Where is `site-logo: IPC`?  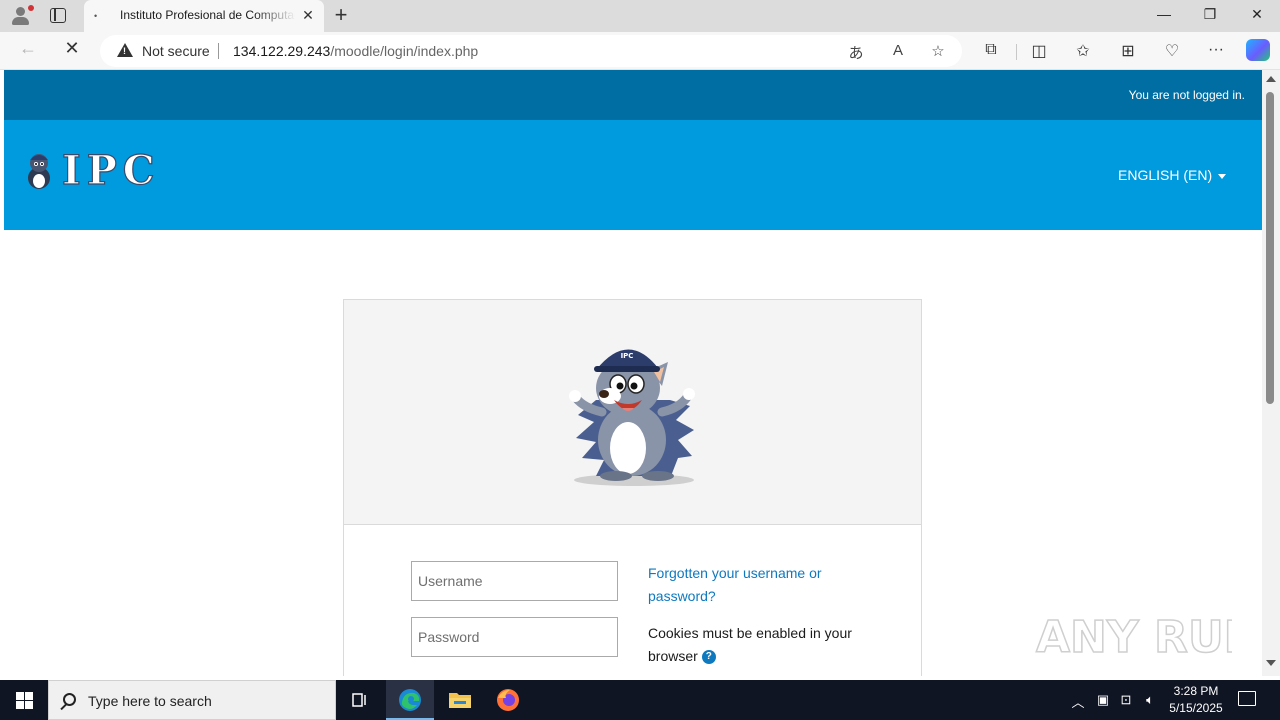 site-logo: IPC is located at coordinates (117, 169).